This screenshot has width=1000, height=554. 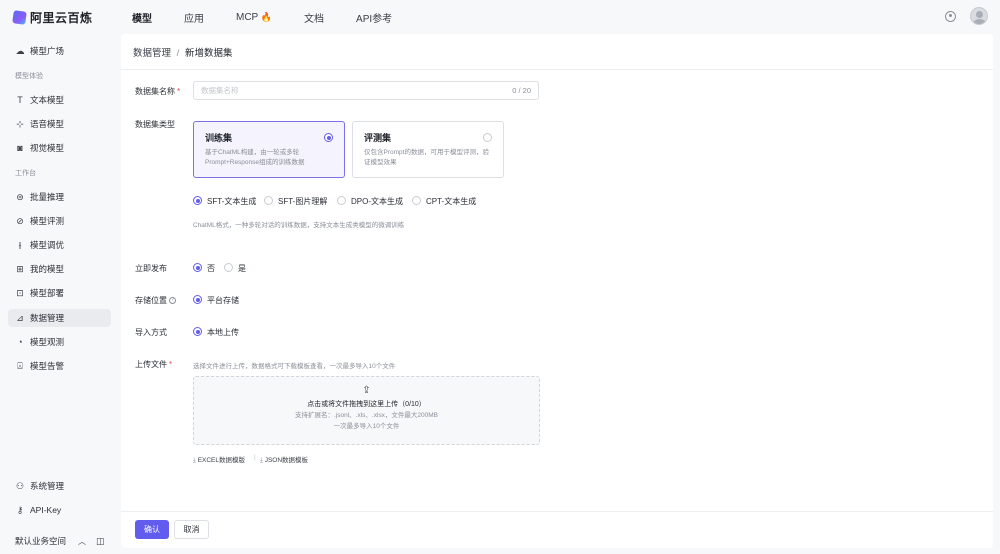 I want to click on breadcrumb: 数据管理 / 新增数据集, so click(x=182, y=52).